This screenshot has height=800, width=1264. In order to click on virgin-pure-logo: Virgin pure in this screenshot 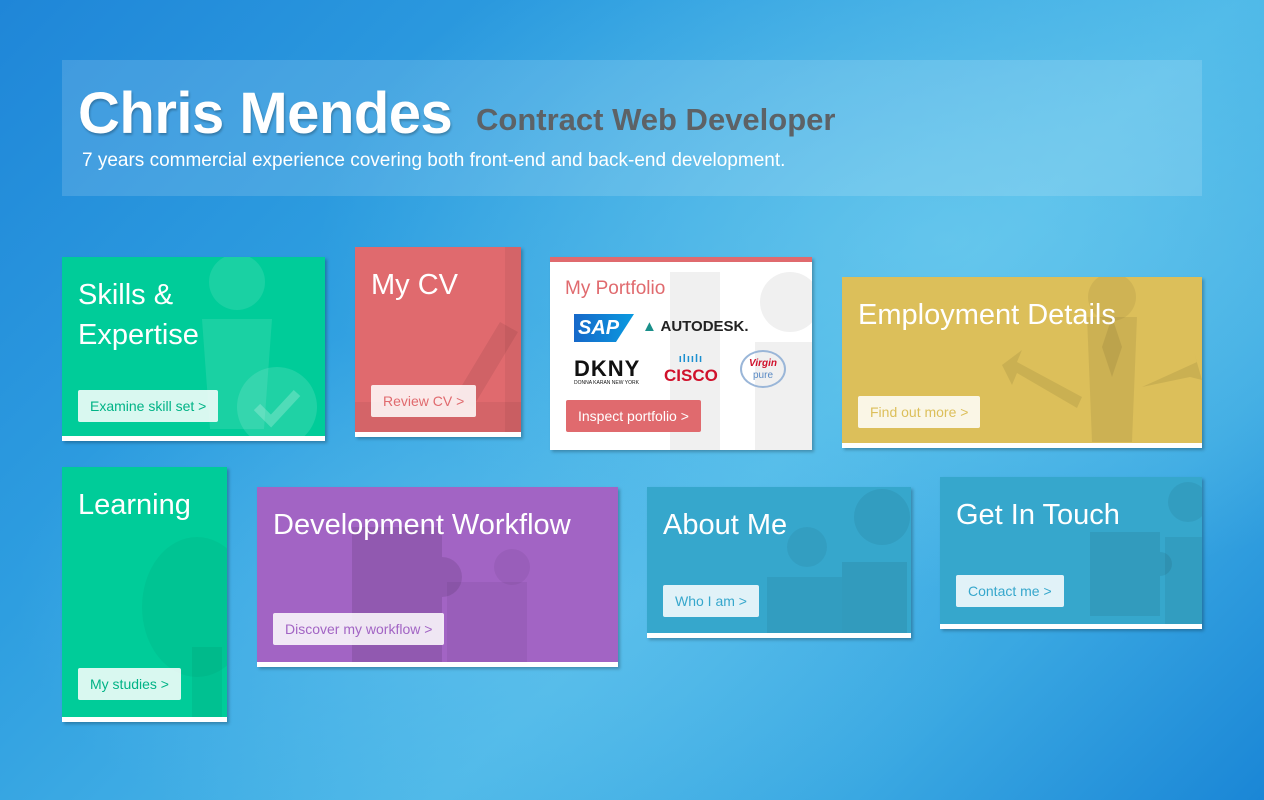, I will do `click(763, 369)`.